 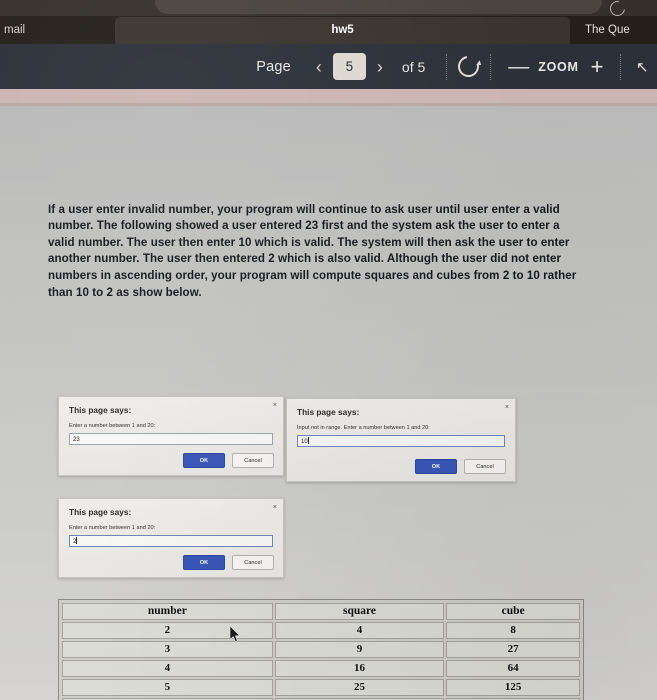 What do you see at coordinates (328, 66) in the screenshot?
I see `document-viewer-toolbar: Page ‹ 5 › of 5 — ZOOM + ↗` at bounding box center [328, 66].